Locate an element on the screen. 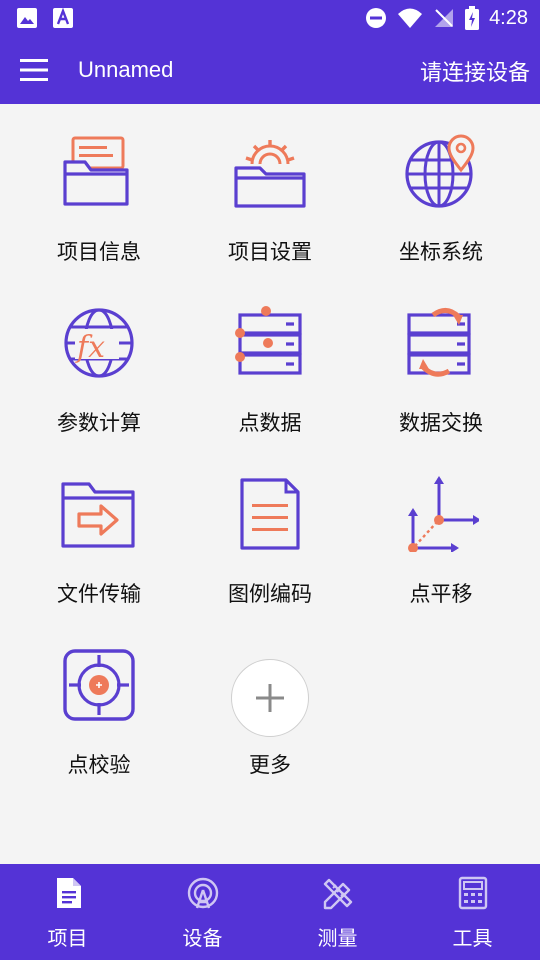  grid-item-parameter-calc: fx 参数计算 is located at coordinates (99, 360).